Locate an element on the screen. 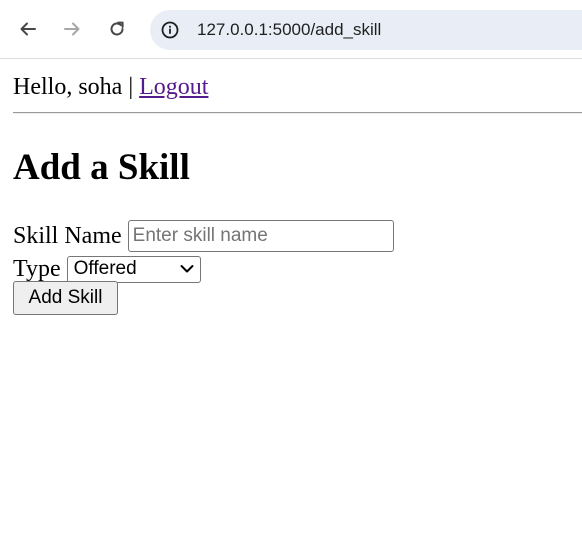  user-bar: Hello, soha | Logout is located at coordinates (110, 87).